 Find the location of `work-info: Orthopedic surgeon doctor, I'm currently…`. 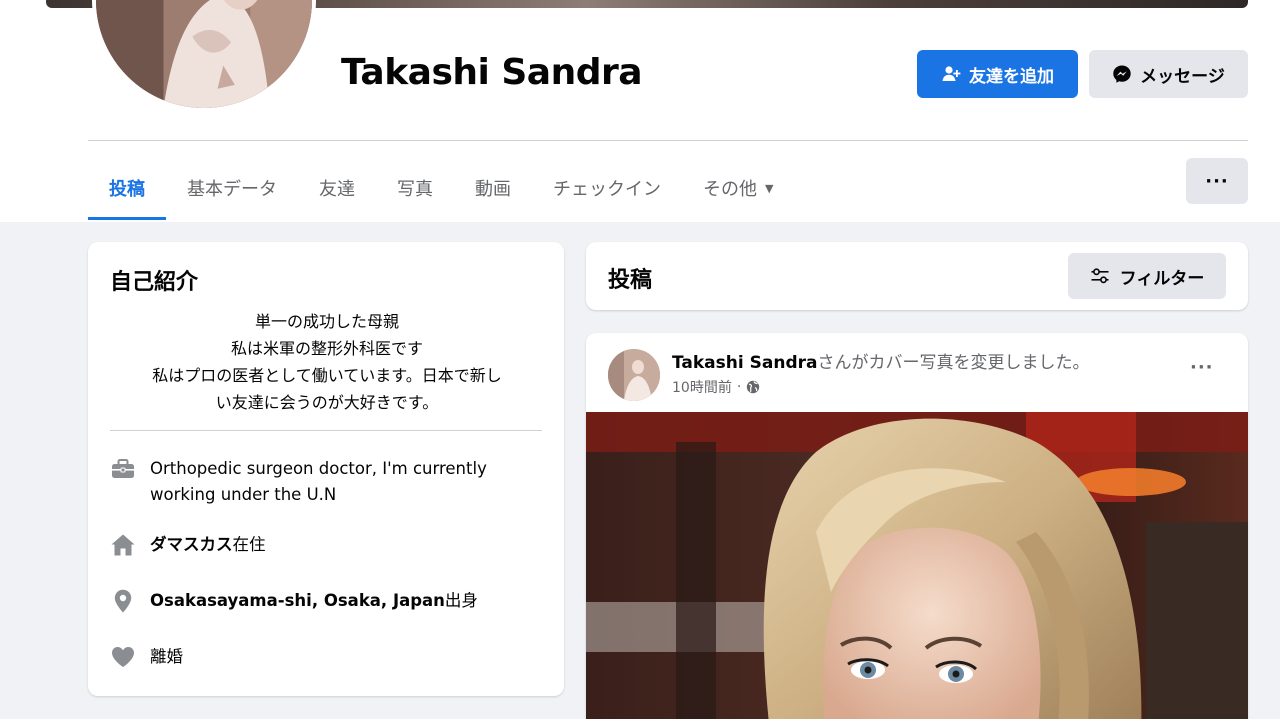

work-info: Orthopedic surgeon doctor, I'm currently… is located at coordinates (320, 482).